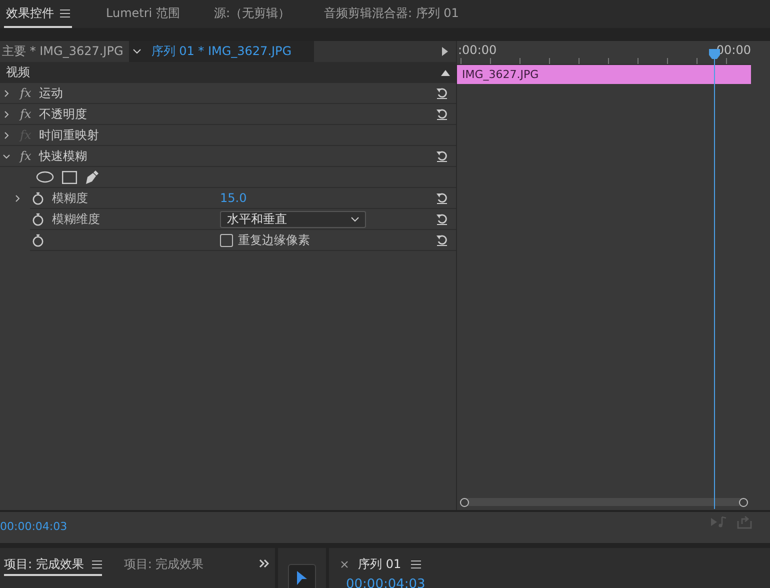  Describe the element at coordinates (69, 177) in the screenshot. I see `rectangle-mask-icon` at that location.